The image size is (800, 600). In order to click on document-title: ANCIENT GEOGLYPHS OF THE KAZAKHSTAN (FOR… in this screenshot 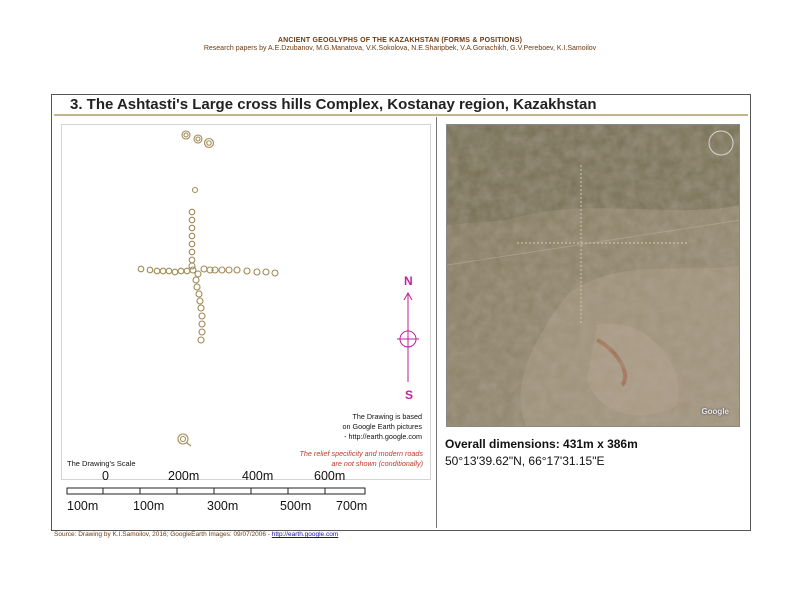, I will do `click(400, 40)`.